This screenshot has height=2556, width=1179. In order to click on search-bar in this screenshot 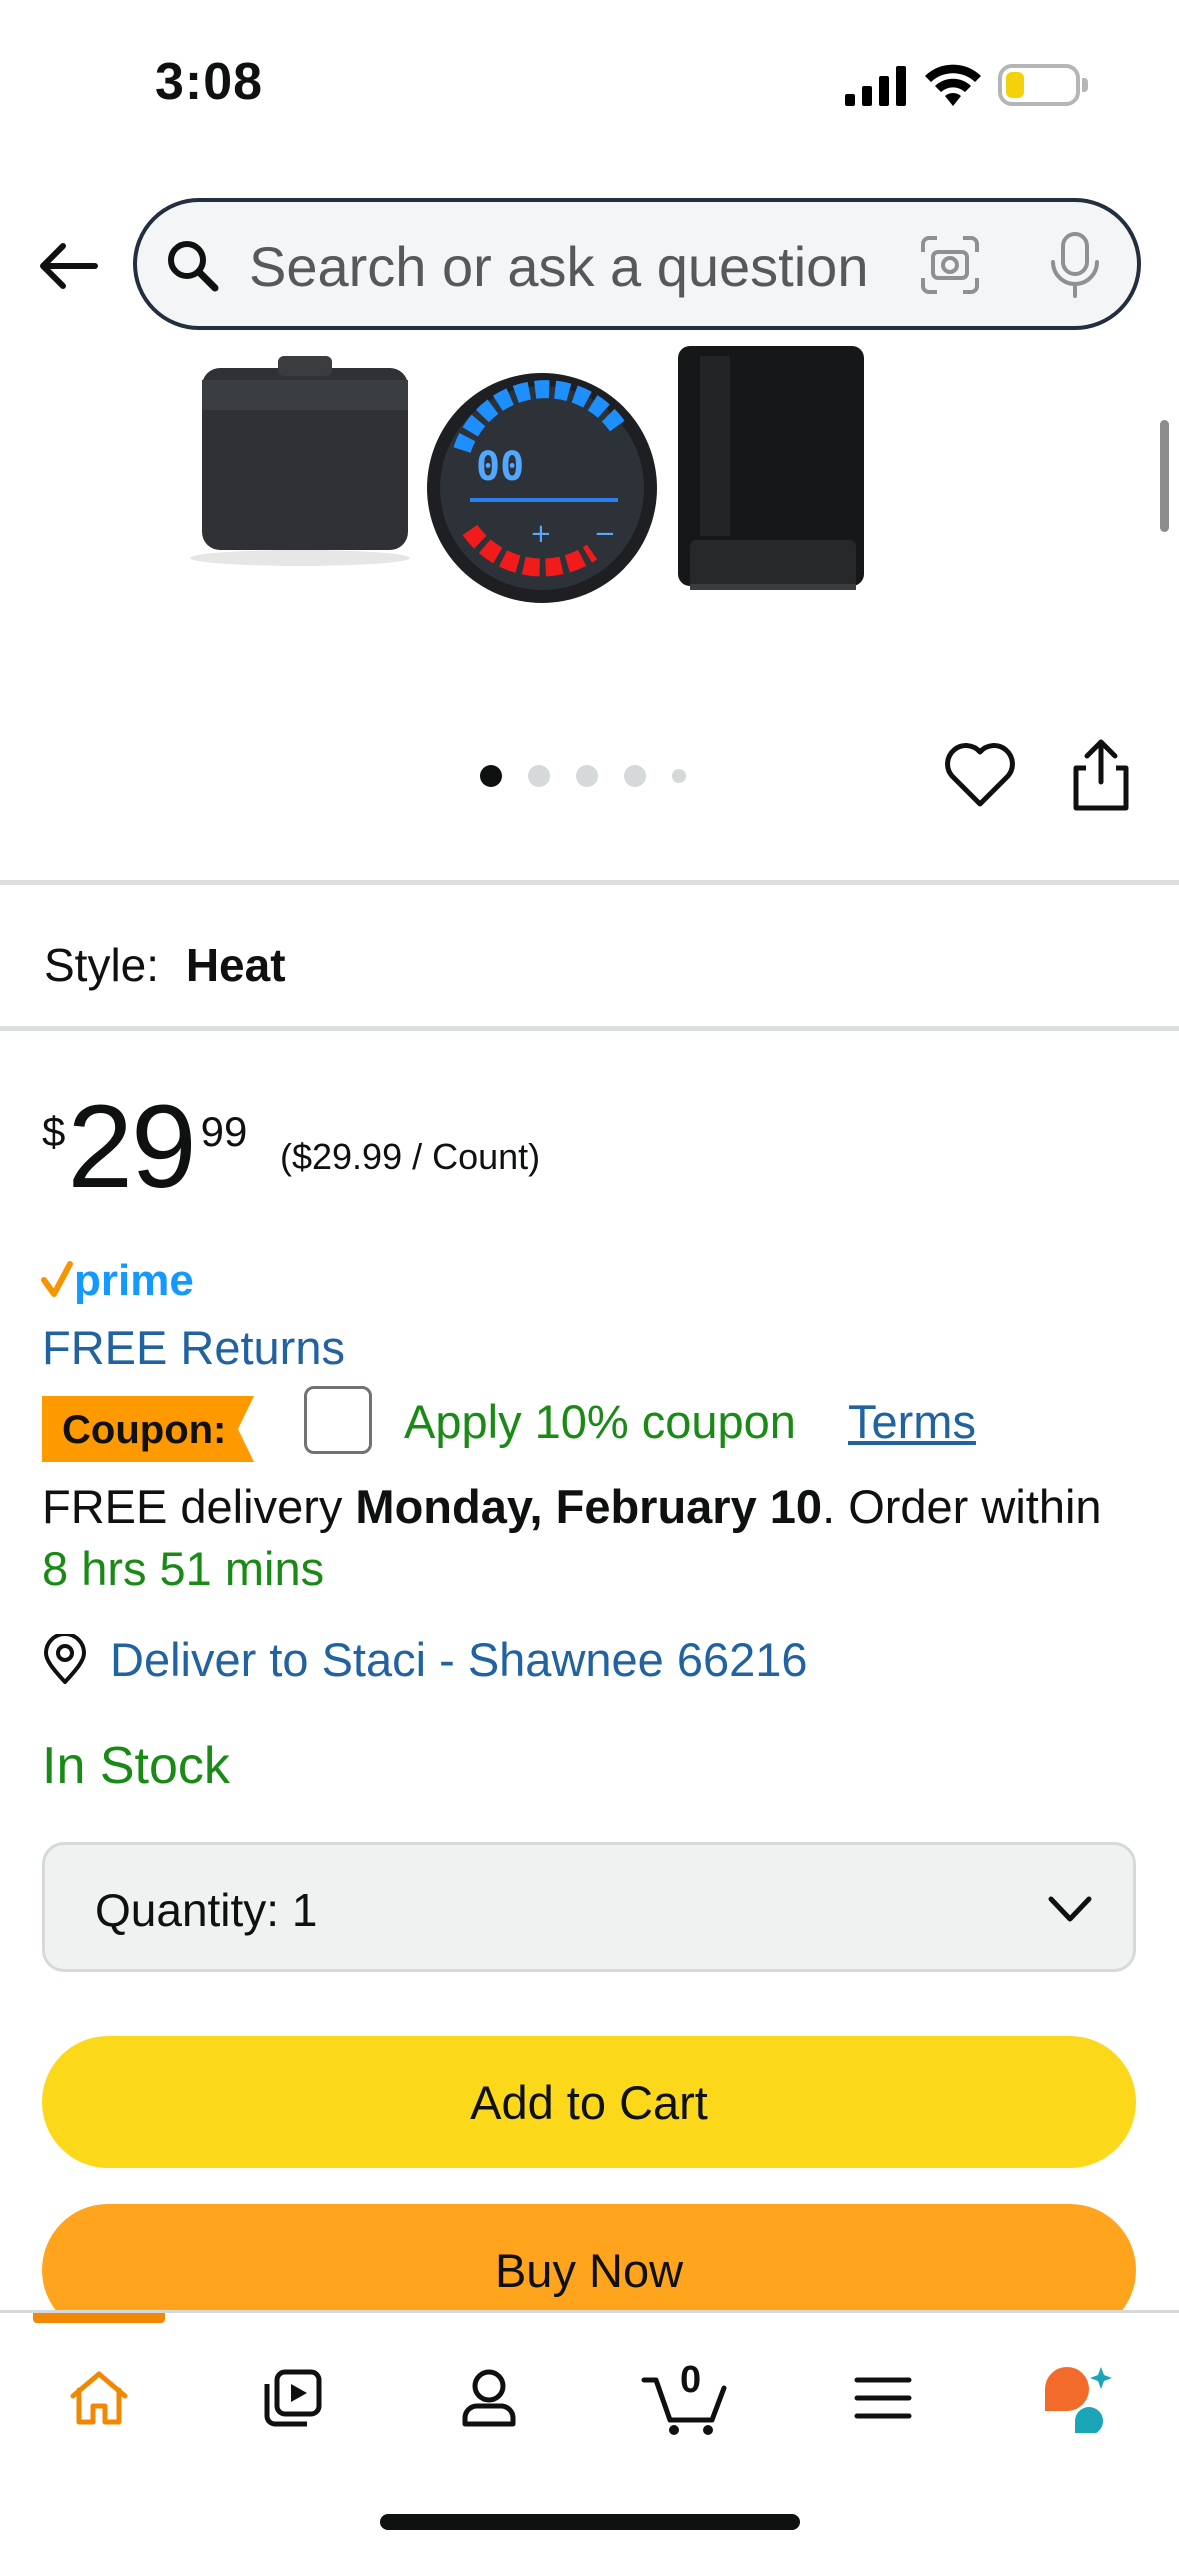, I will do `click(637, 264)`.